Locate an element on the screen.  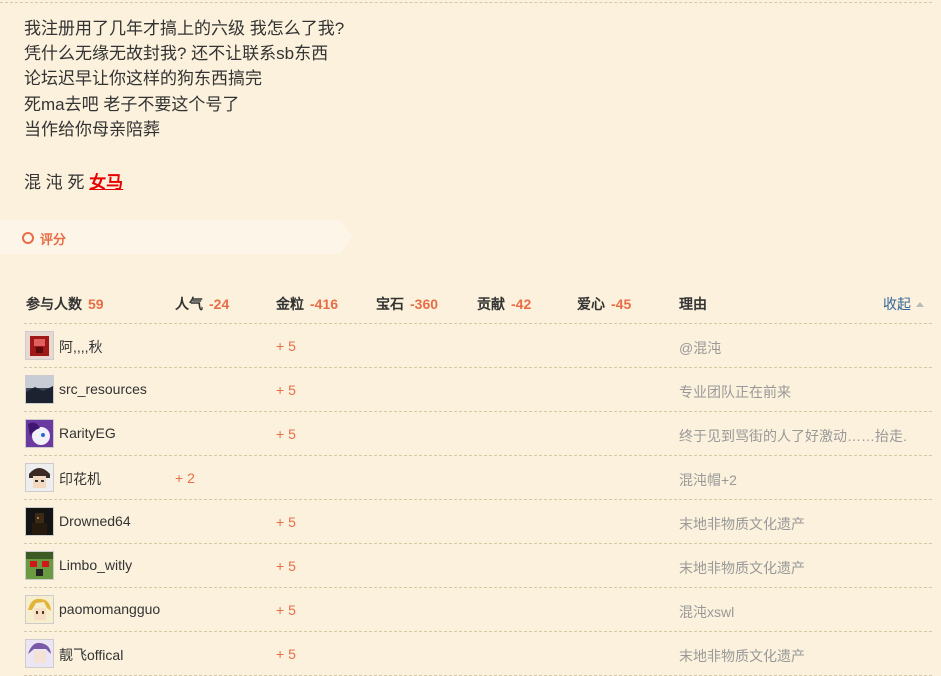
signature-emphasis: 女马 is located at coordinates (106, 182).